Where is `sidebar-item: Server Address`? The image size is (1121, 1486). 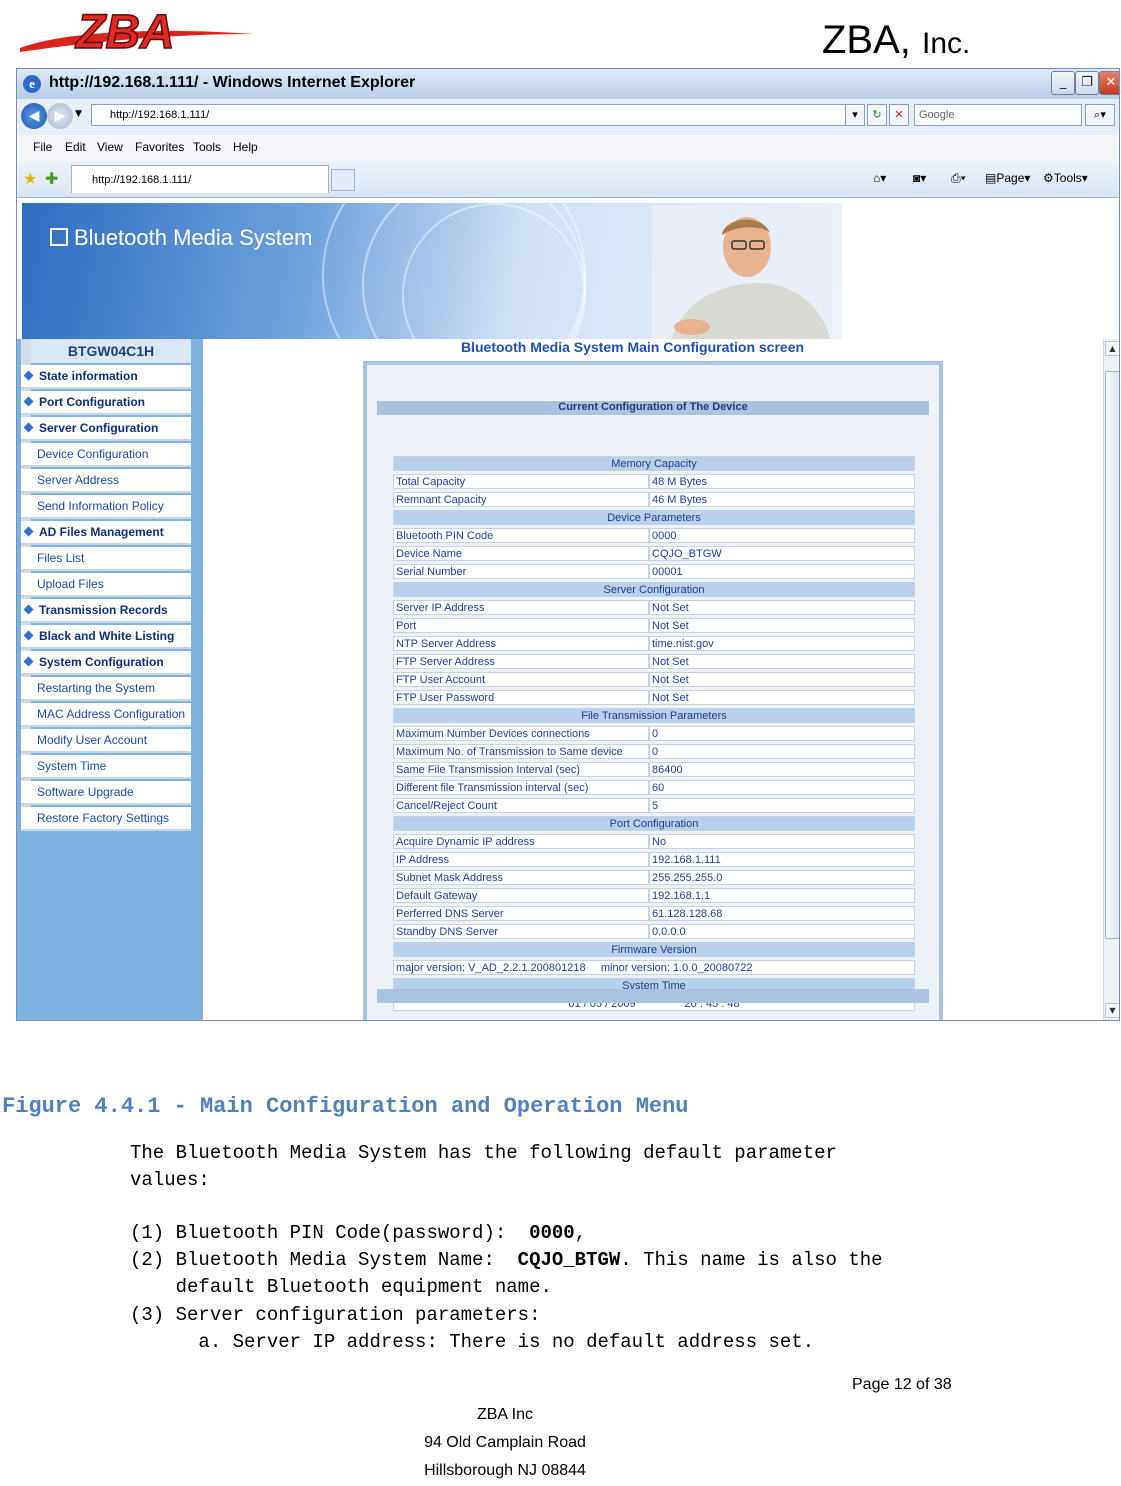 sidebar-item: Server Address is located at coordinates (106, 481).